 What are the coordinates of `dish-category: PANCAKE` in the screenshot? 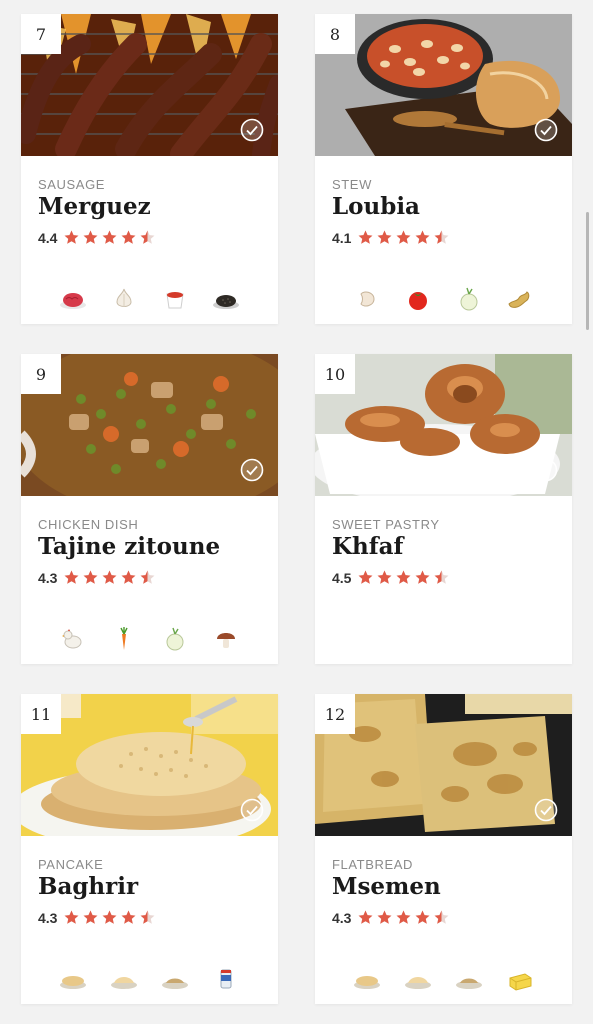 It's located at (71, 864).